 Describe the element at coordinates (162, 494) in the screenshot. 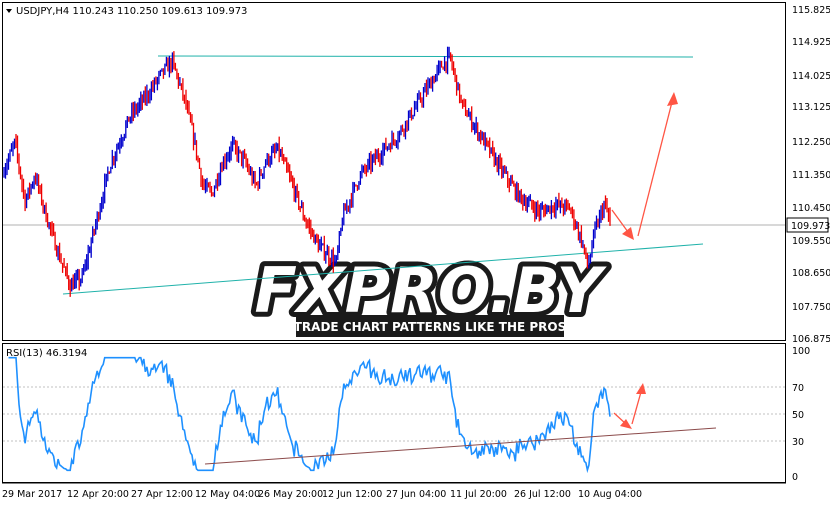

I see `time-label: 27 Apr 12:00` at that location.